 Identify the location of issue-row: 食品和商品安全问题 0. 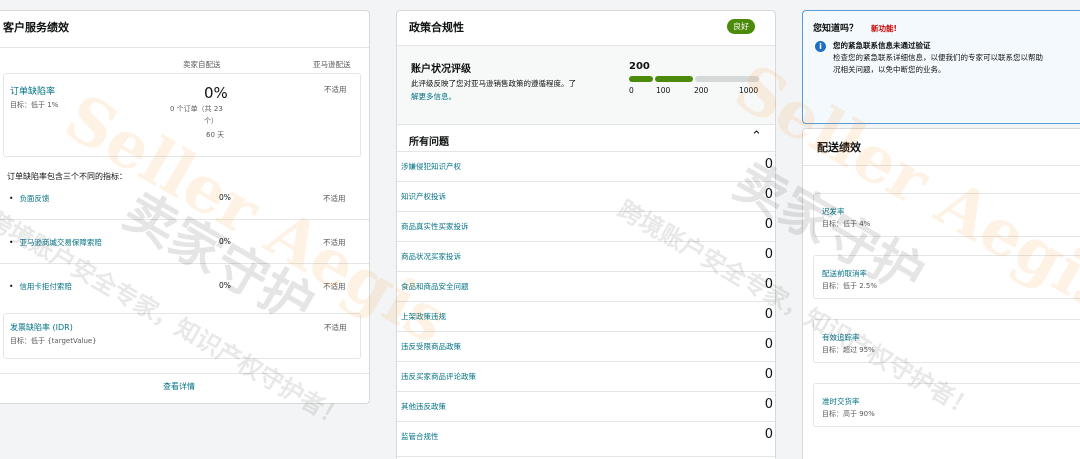
(586, 286).